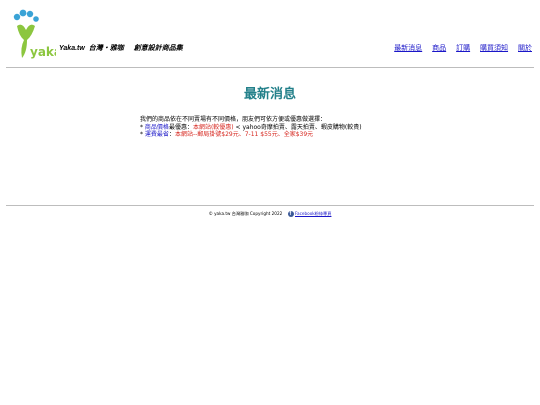  I want to click on footer-divider, so click(270, 205).